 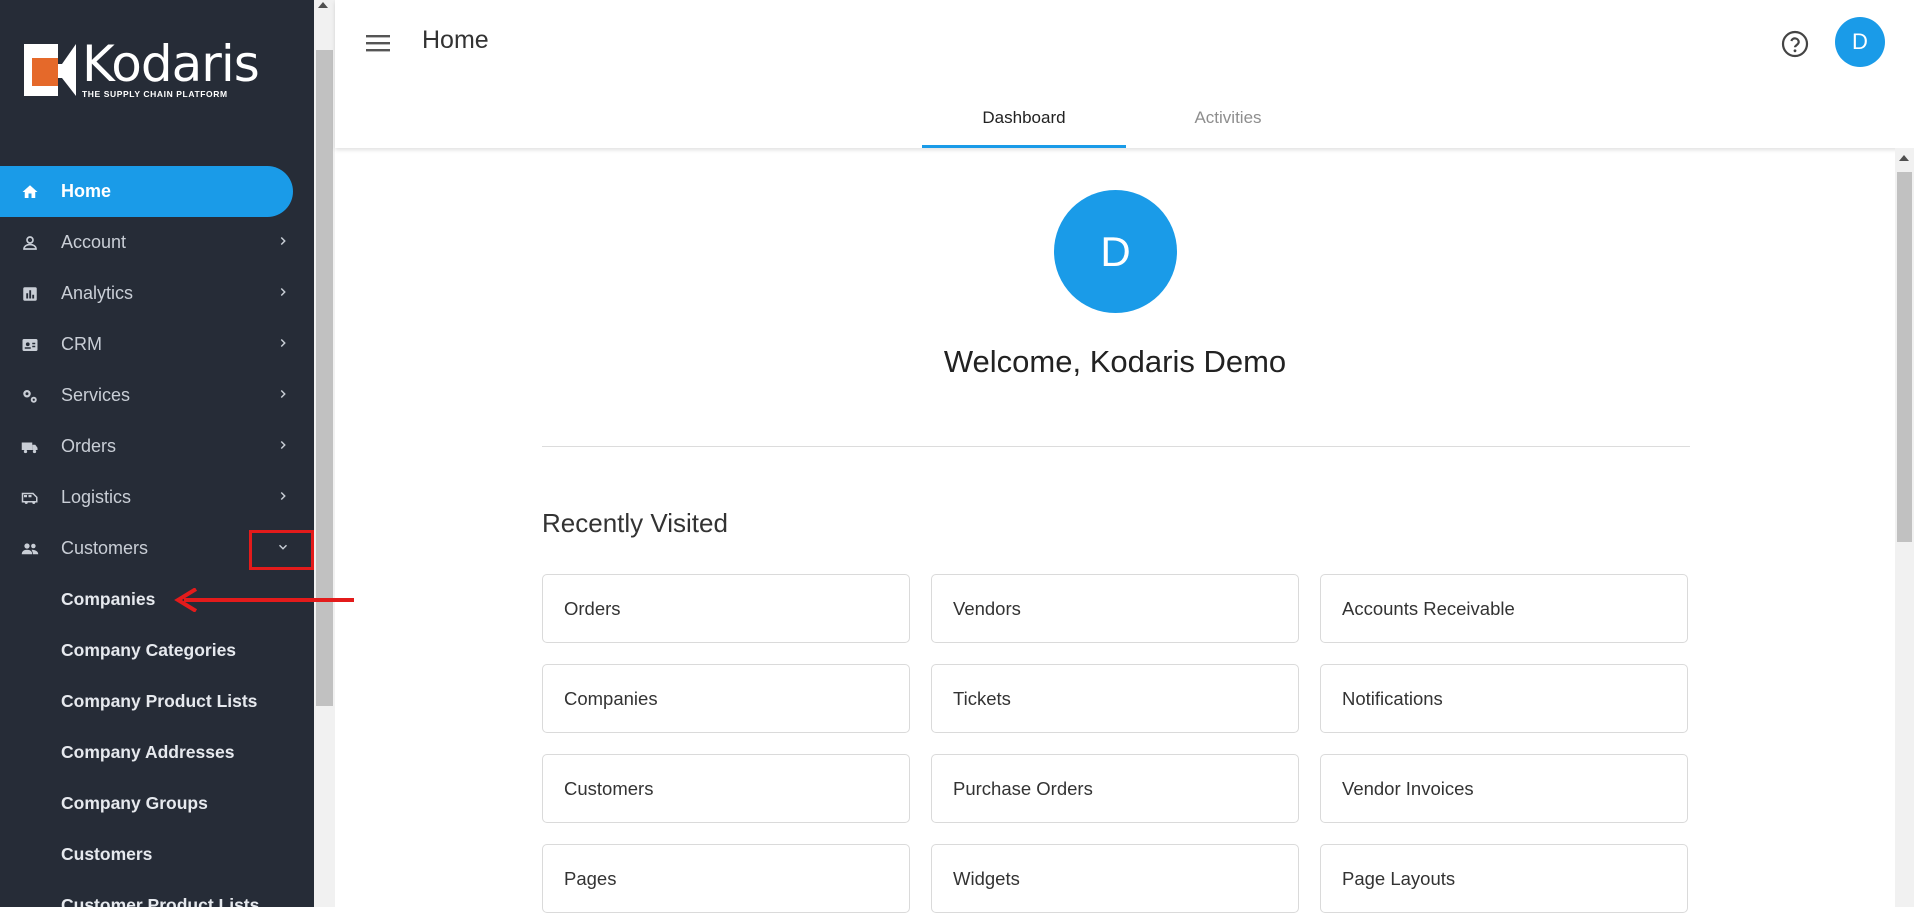 I want to click on main-scroll-up-icon, so click(x=1904, y=158).